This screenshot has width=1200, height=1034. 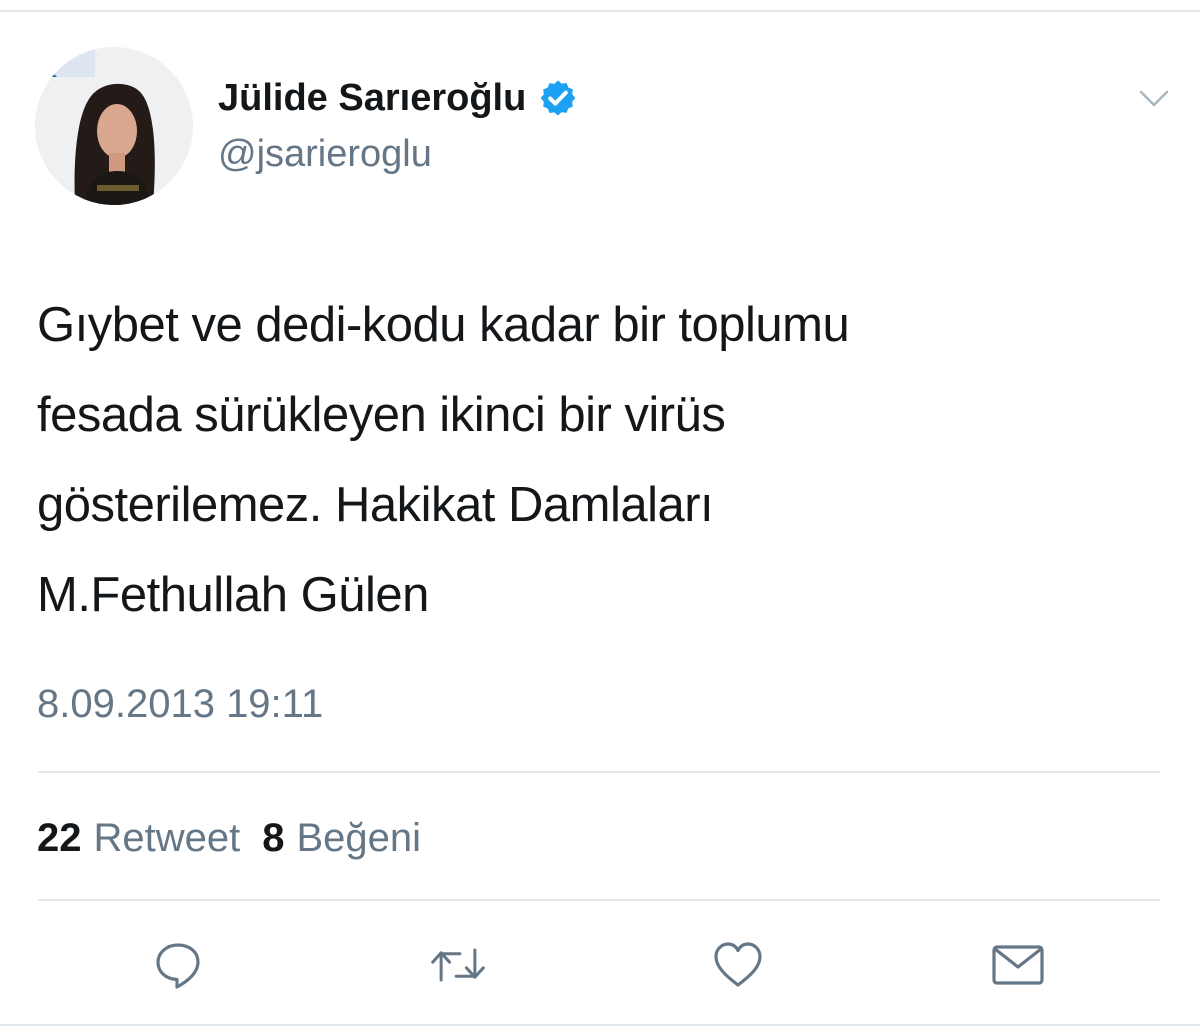 I want to click on reply-button, so click(x=178, y=965).